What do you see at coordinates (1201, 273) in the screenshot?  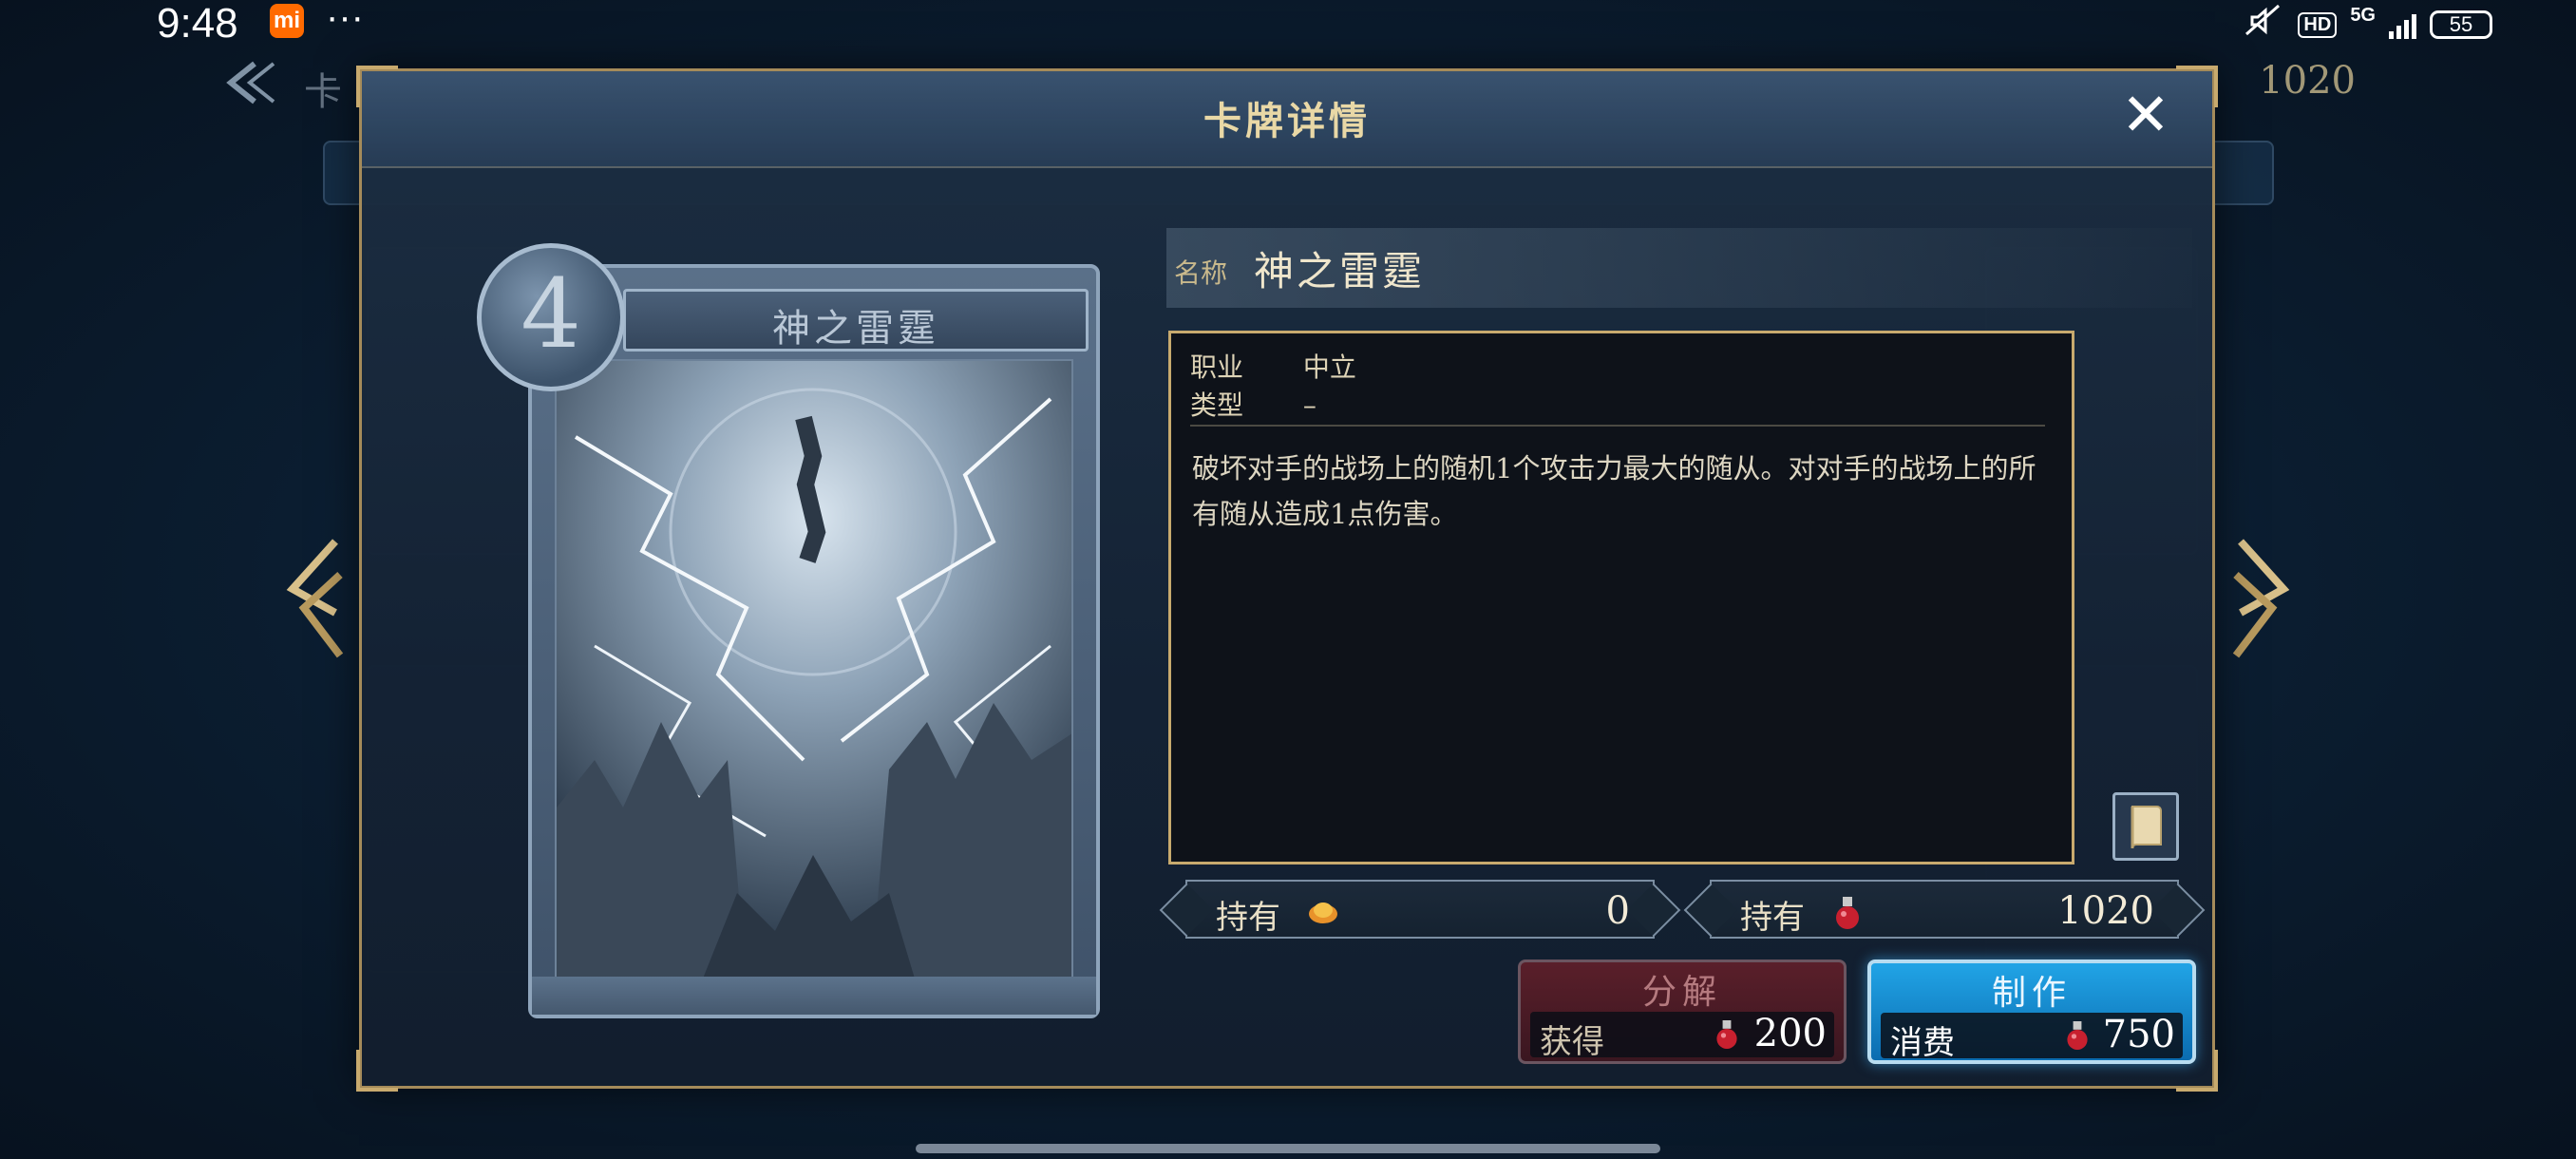 I see `name-label: 名称` at bounding box center [1201, 273].